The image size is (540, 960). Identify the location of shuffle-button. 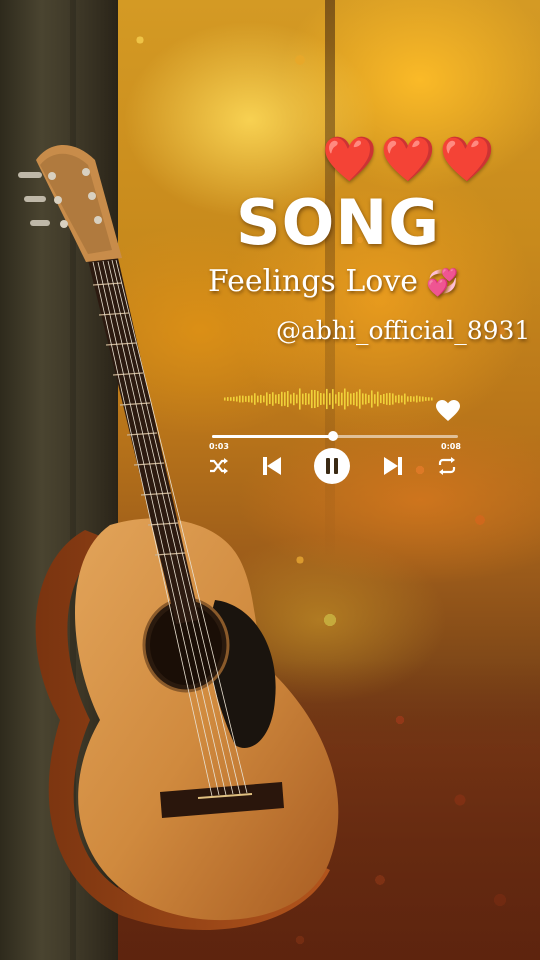
(219, 466).